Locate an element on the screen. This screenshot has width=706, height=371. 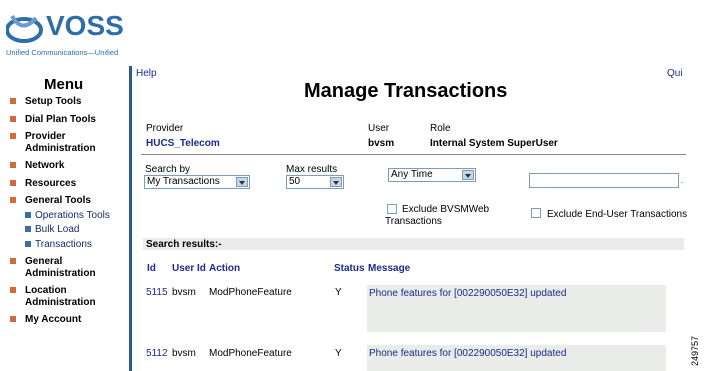
logo-tagline: Unified Communications—Unified is located at coordinates (62, 52).